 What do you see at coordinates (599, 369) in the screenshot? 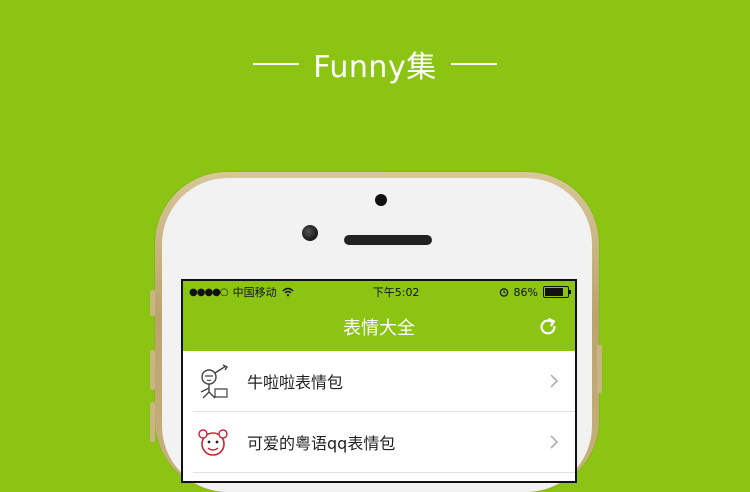
I see `phone-power-button` at bounding box center [599, 369].